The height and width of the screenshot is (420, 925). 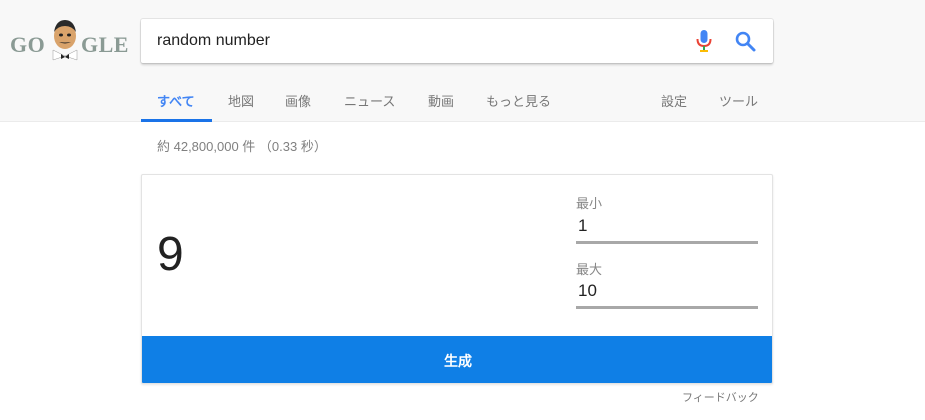 I want to click on search-input, so click(x=417, y=41).